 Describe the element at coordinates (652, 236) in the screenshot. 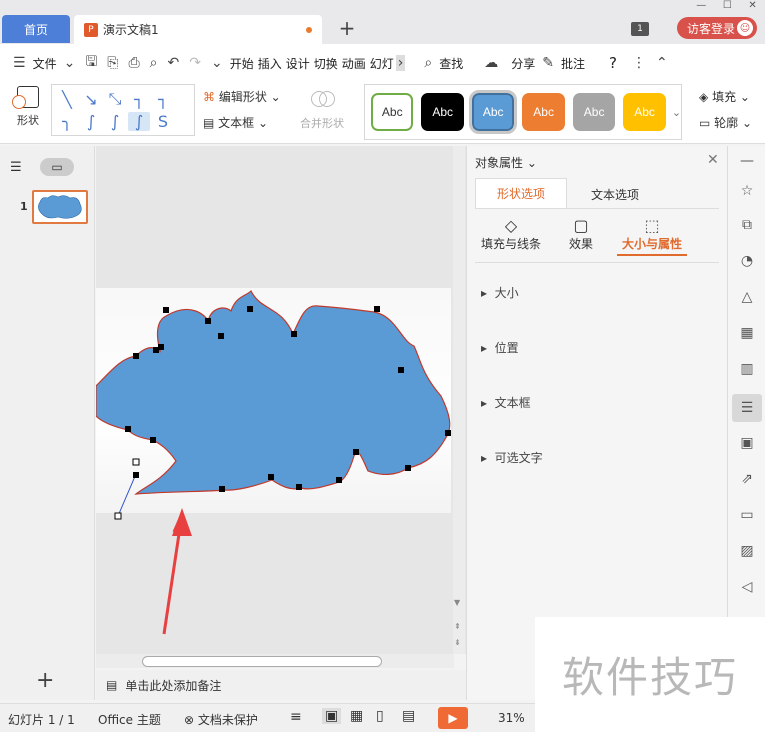

I see `size-properties-tab: ⬚ 大小与属性` at that location.